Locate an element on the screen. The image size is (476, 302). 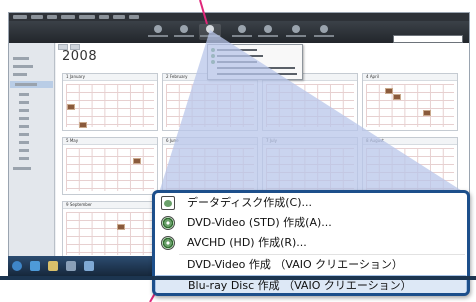
menu-item-label: DVD-Video 作成 （VAIO クリエーション） is located at coordinates (295, 264).